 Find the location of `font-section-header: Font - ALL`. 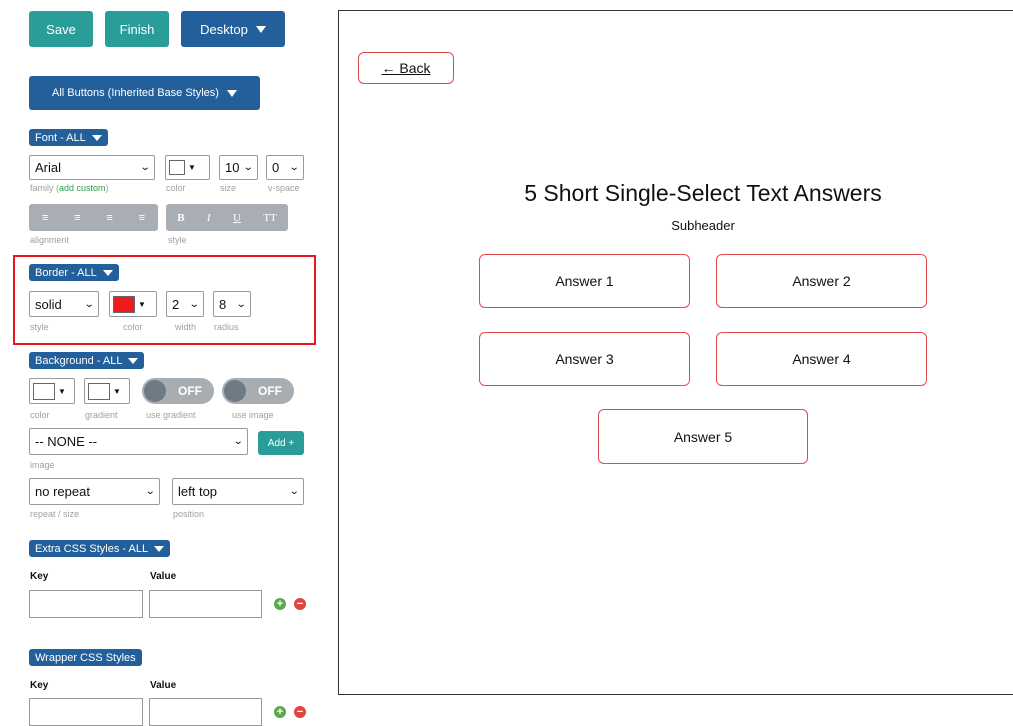

font-section-header: Font - ALL is located at coordinates (60, 137).